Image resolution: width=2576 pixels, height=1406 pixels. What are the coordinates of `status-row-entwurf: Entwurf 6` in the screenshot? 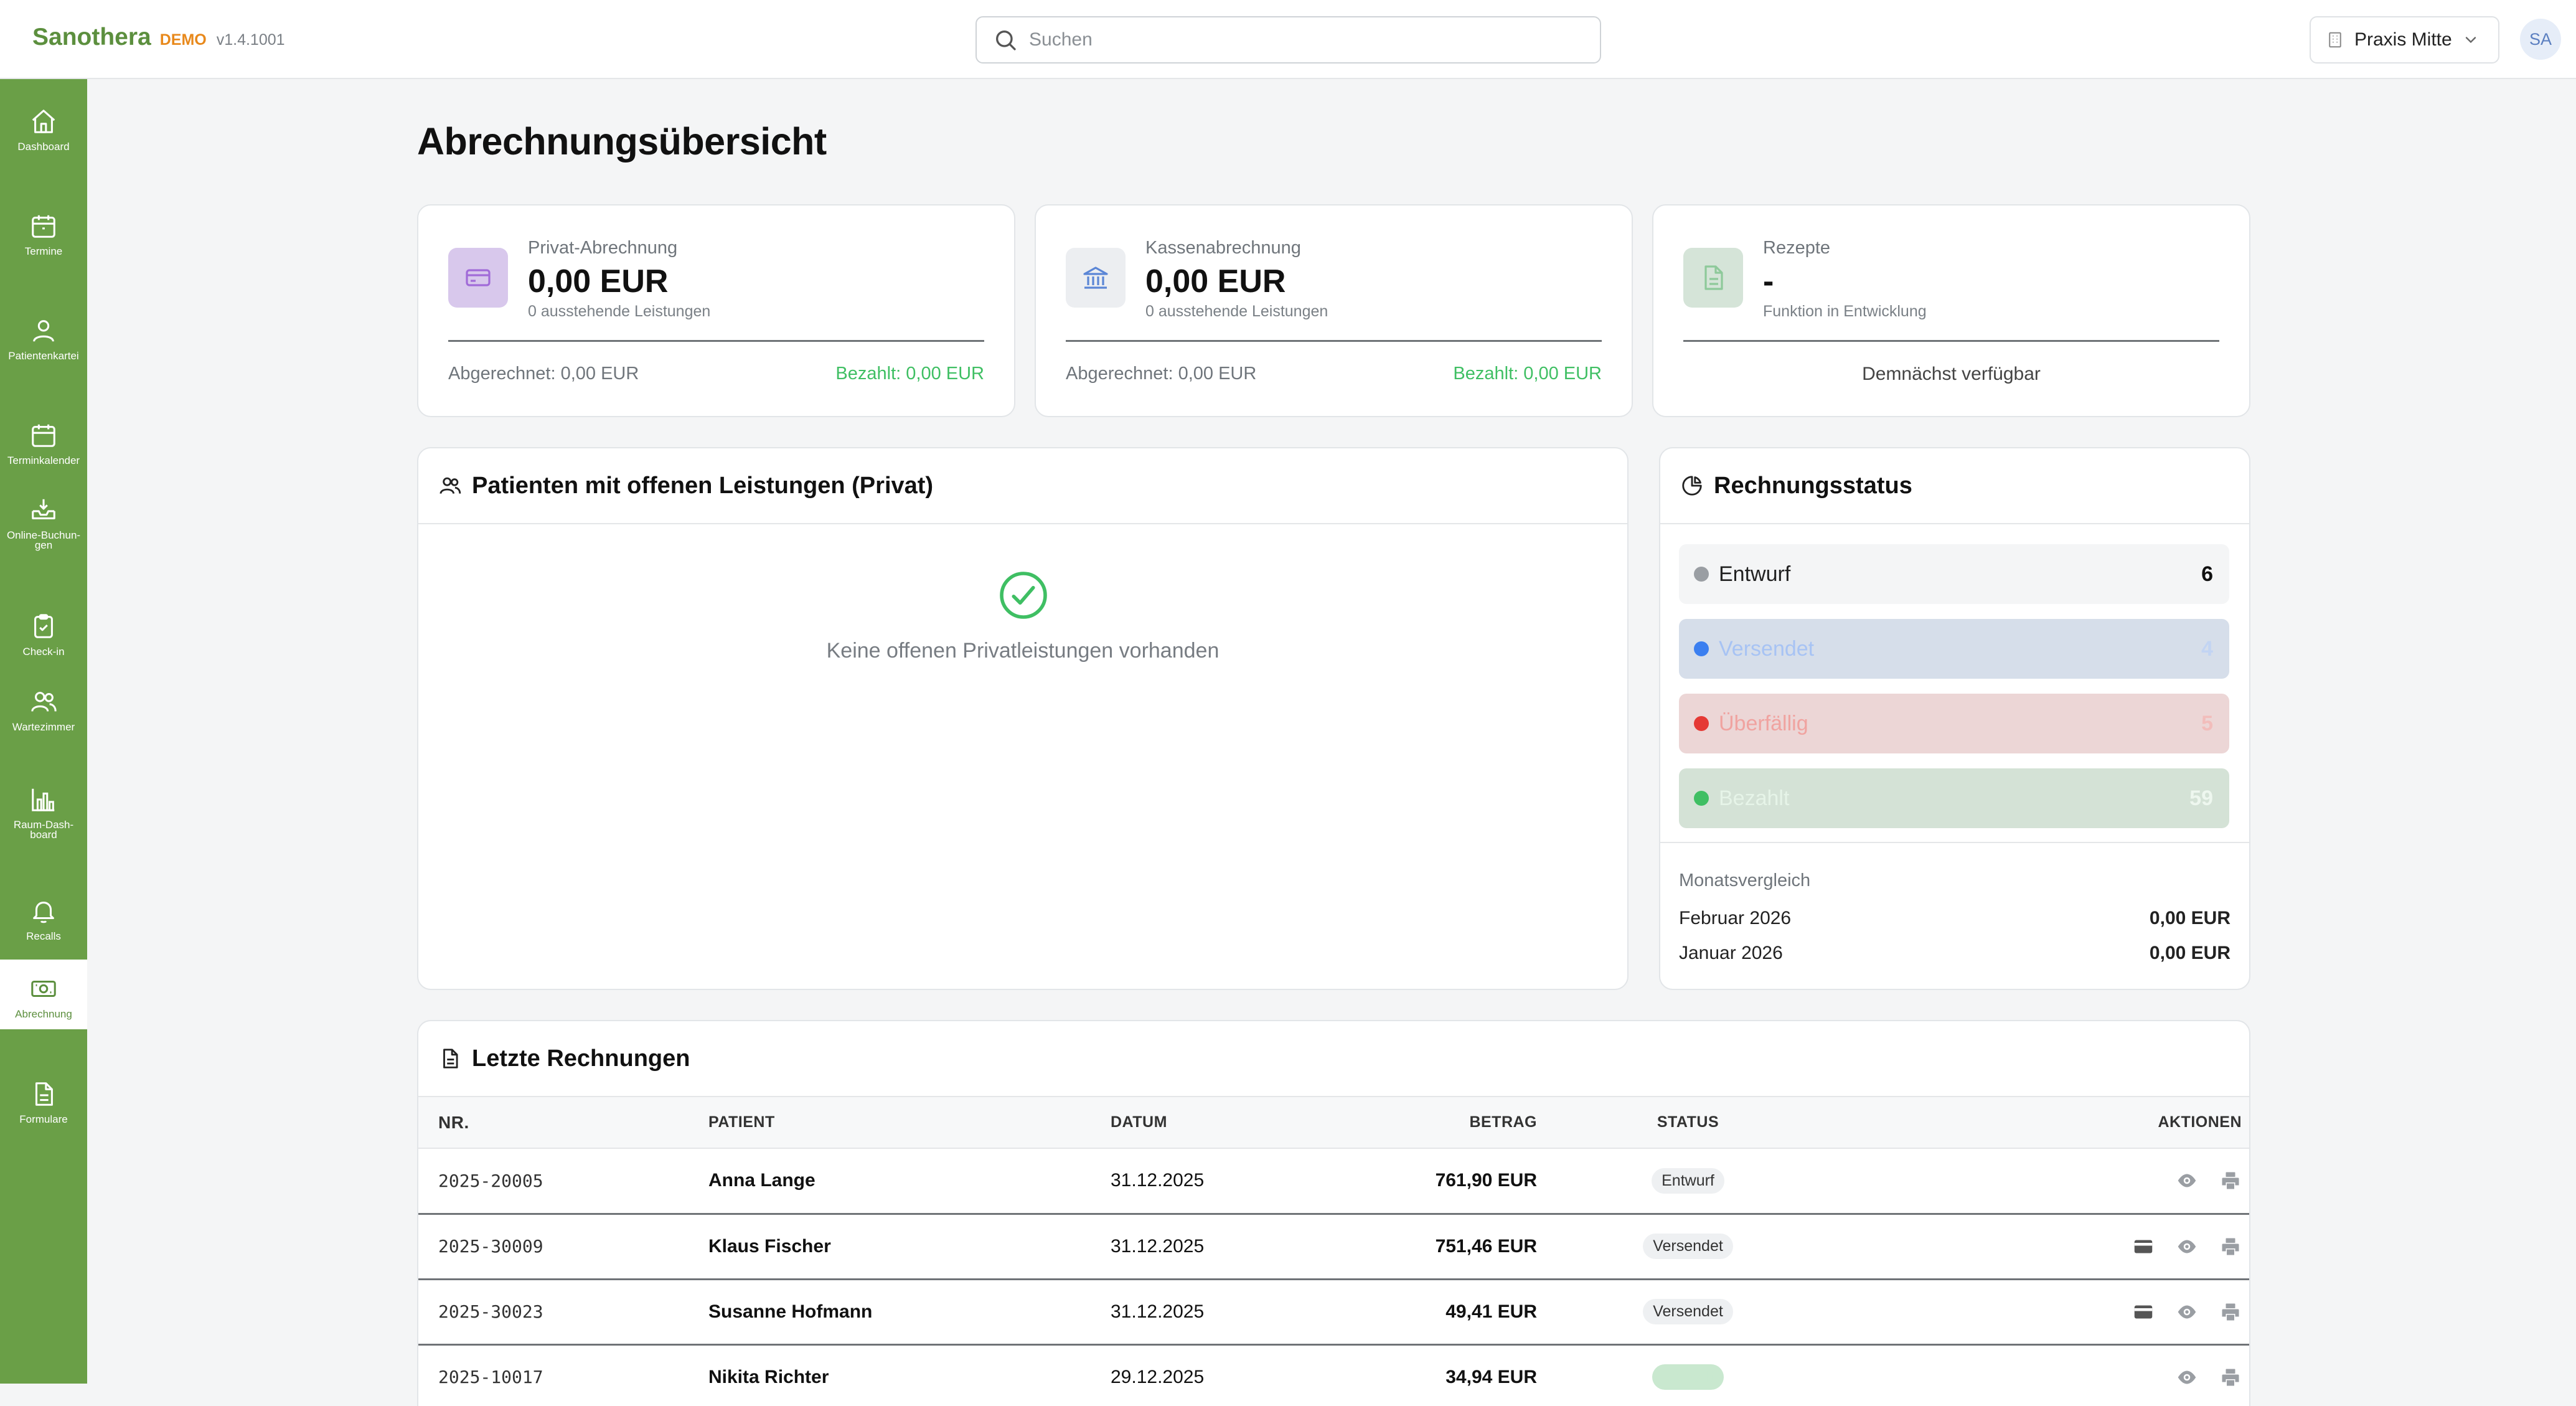 It's located at (1954, 574).